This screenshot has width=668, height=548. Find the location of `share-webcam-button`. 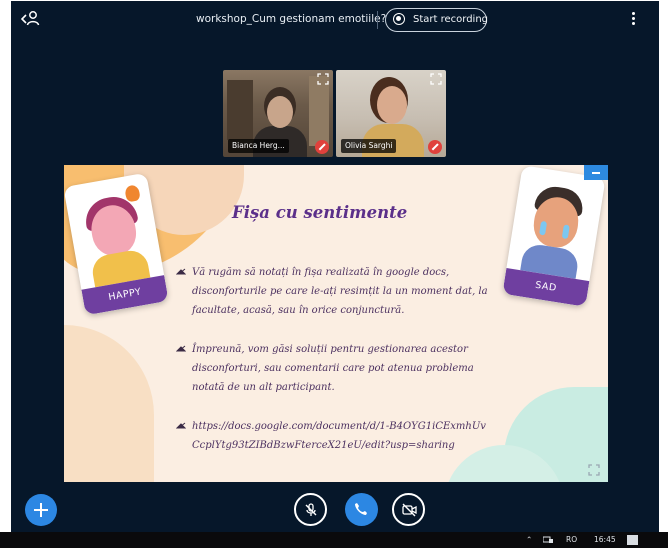

share-webcam-button is located at coordinates (408, 509).